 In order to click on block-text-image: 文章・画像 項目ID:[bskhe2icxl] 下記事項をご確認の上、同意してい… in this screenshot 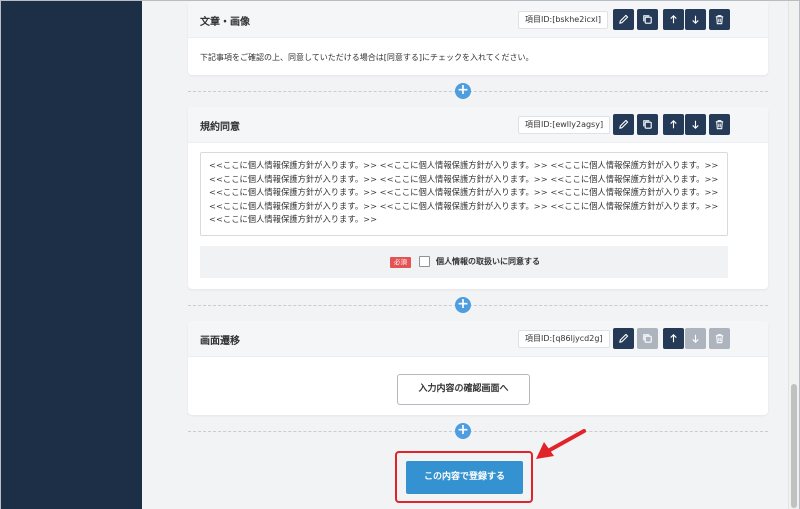, I will do `click(478, 38)`.